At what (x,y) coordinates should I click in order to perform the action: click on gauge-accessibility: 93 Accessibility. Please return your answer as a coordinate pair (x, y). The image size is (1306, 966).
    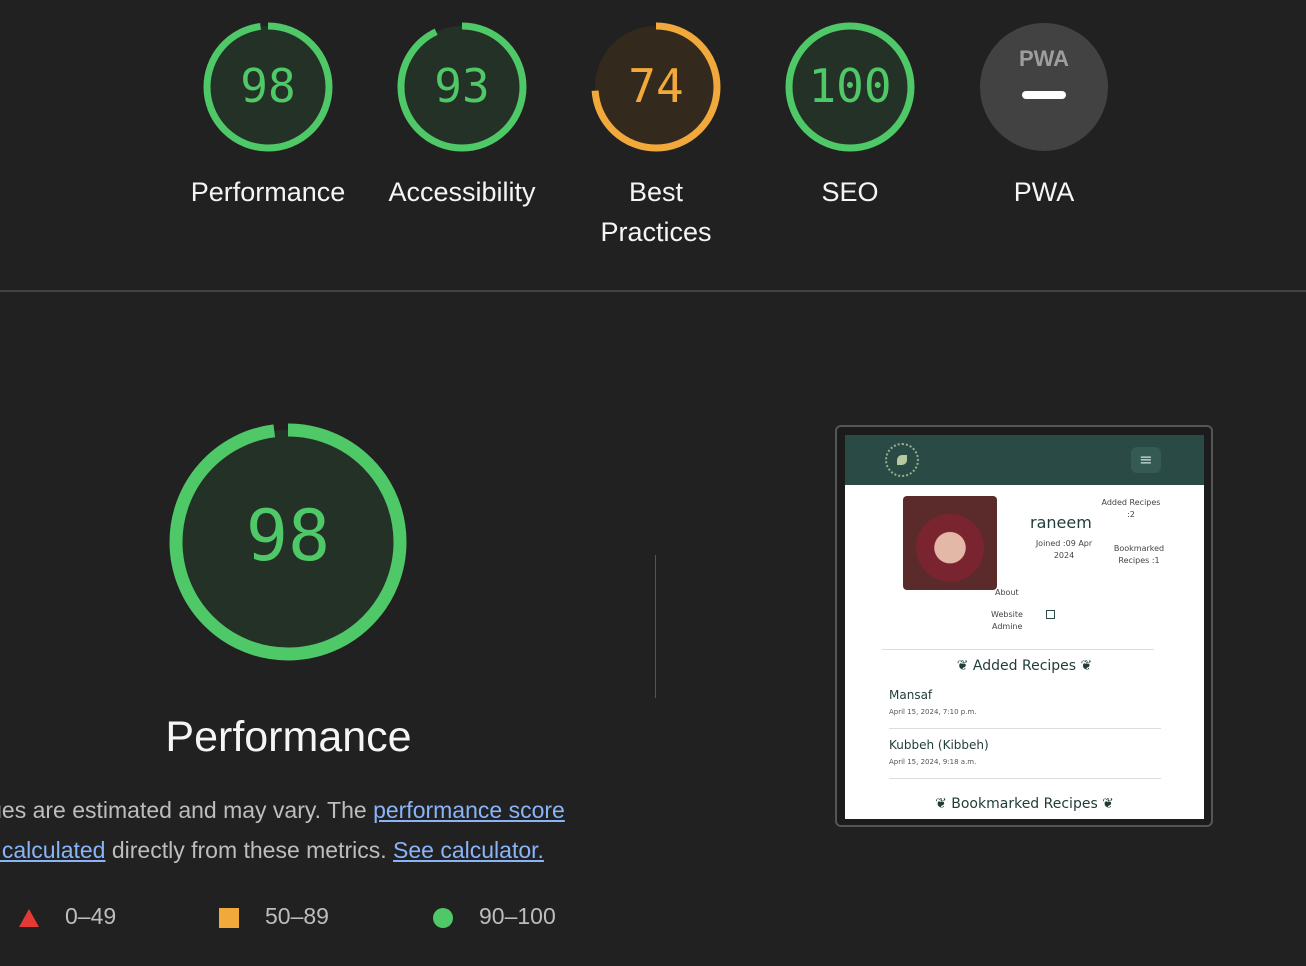
    Looking at the image, I should click on (462, 117).